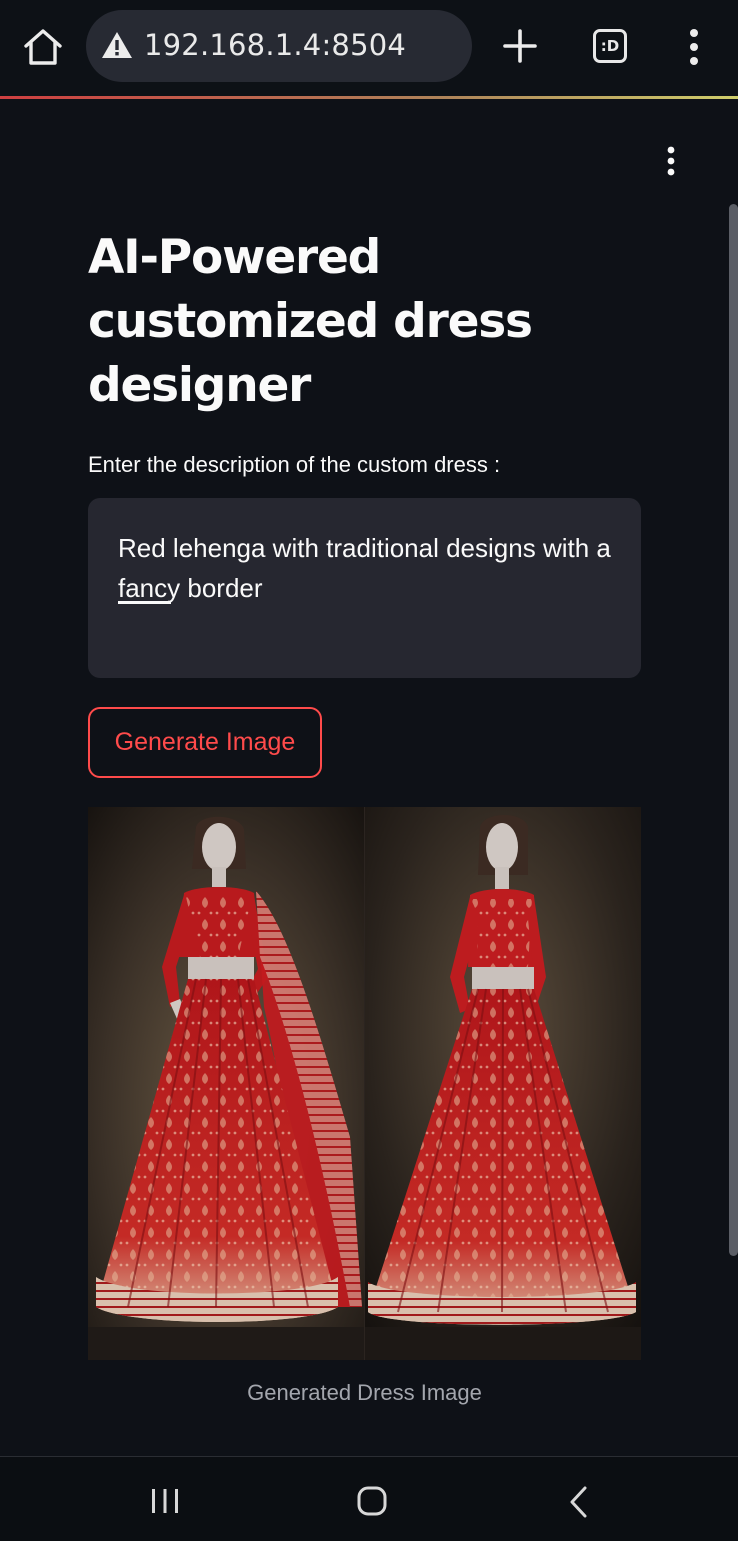  What do you see at coordinates (165, 1501) in the screenshot?
I see `recent-apps-icon` at bounding box center [165, 1501].